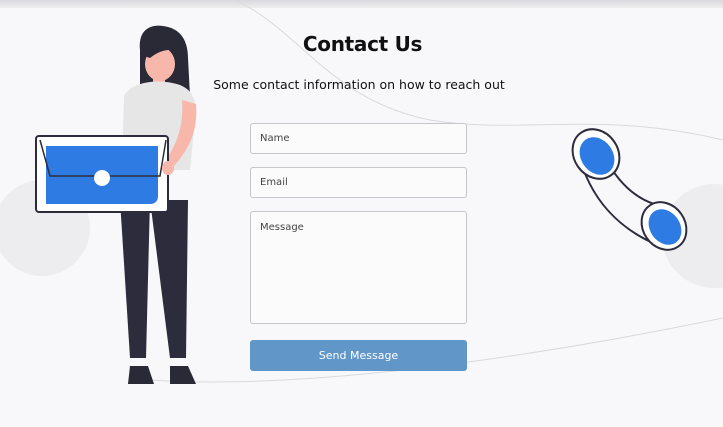 This screenshot has width=723, height=427. I want to click on page-title: Contact Us, so click(362, 44).